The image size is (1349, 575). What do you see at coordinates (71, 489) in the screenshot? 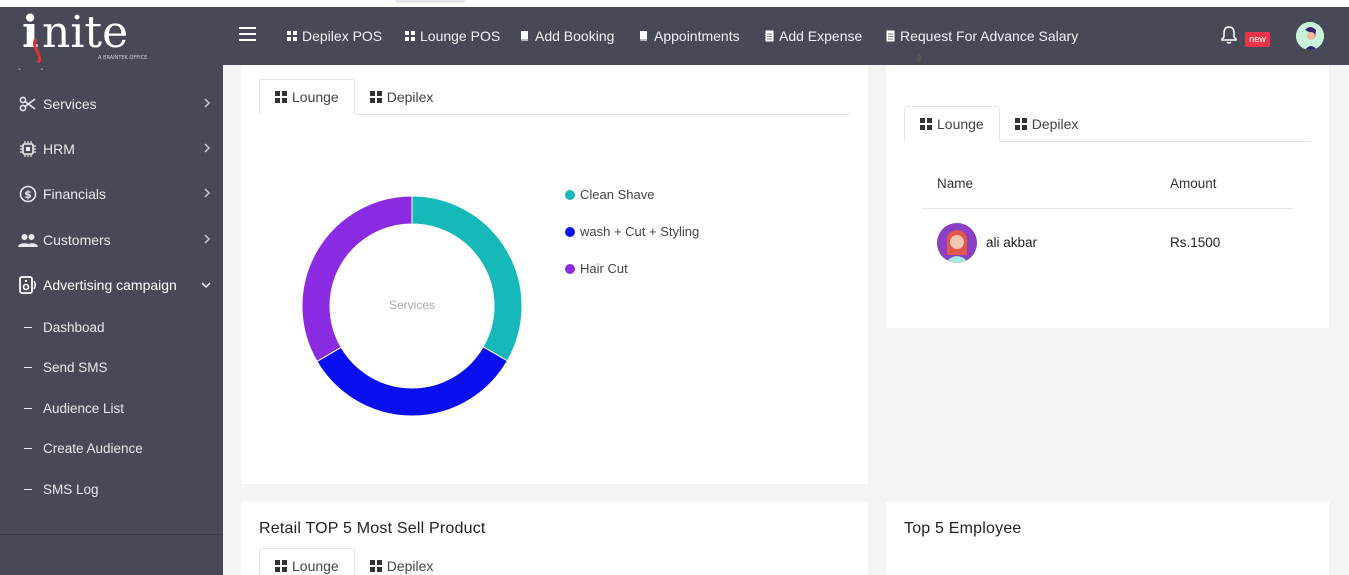
I see `sidebar-subitem-label: SMS Log` at bounding box center [71, 489].